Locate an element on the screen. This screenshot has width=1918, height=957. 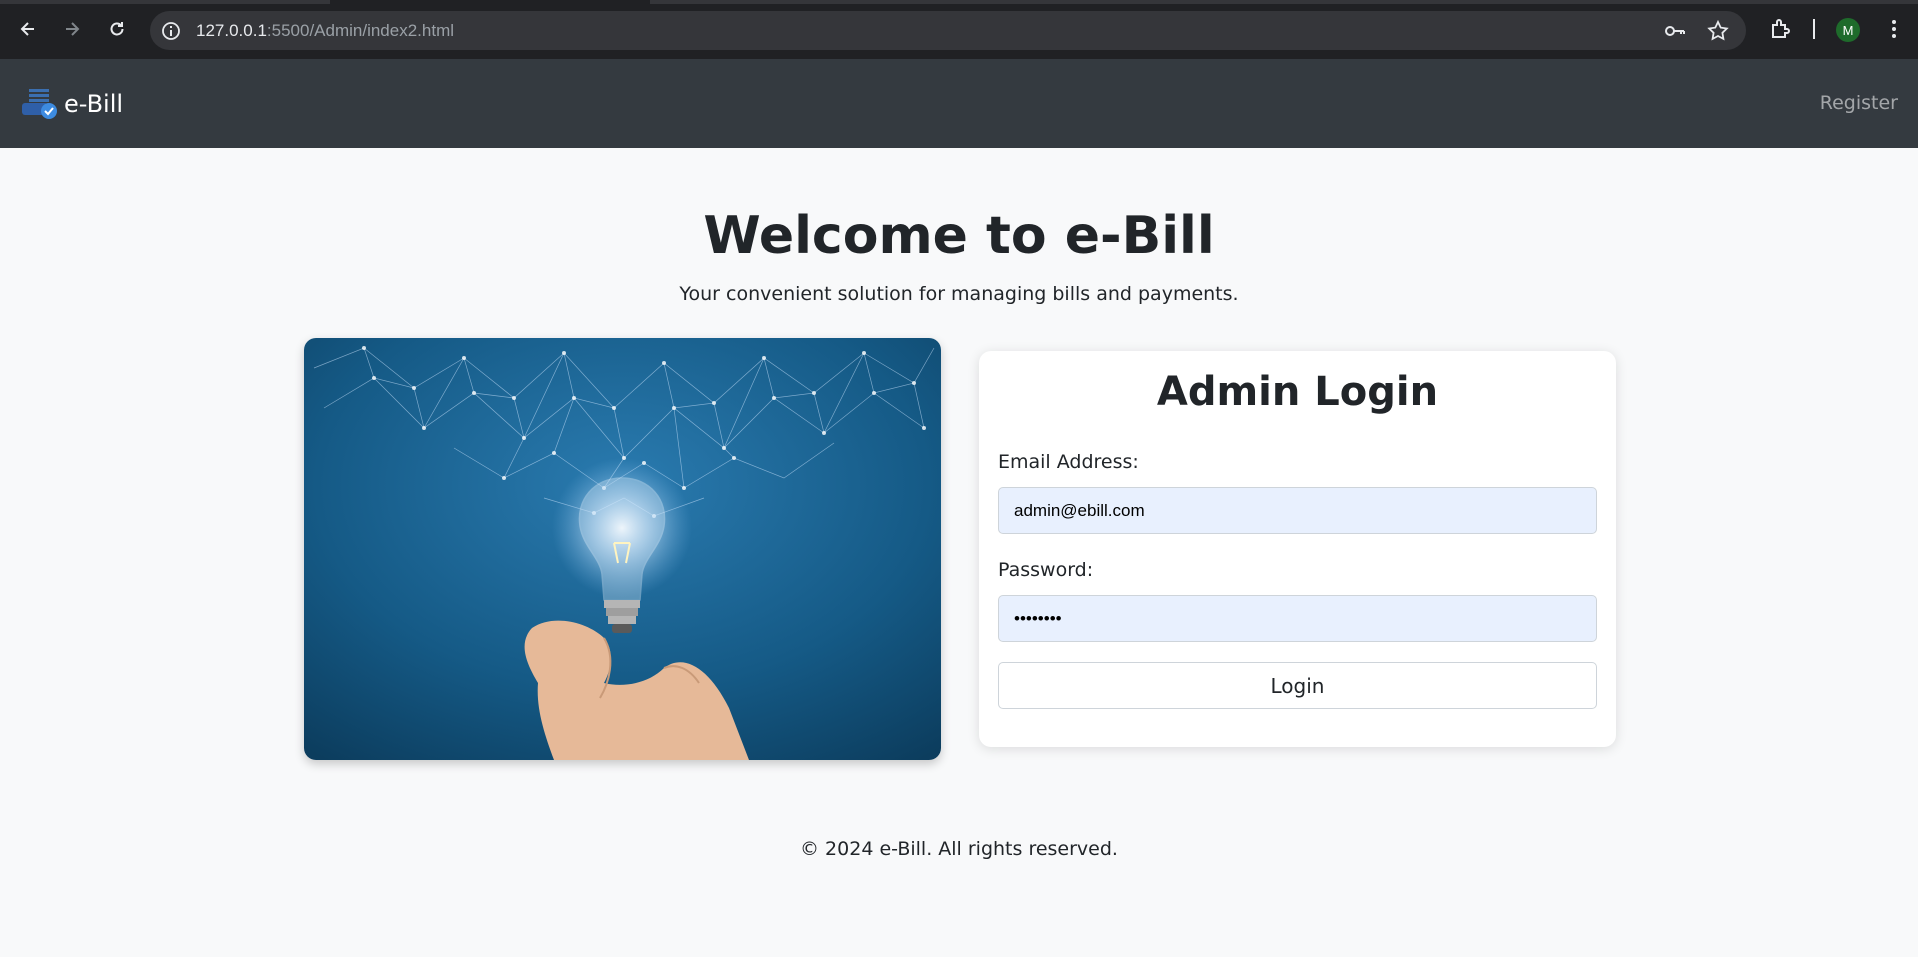
bookmark-star-icon is located at coordinates (1718, 31).